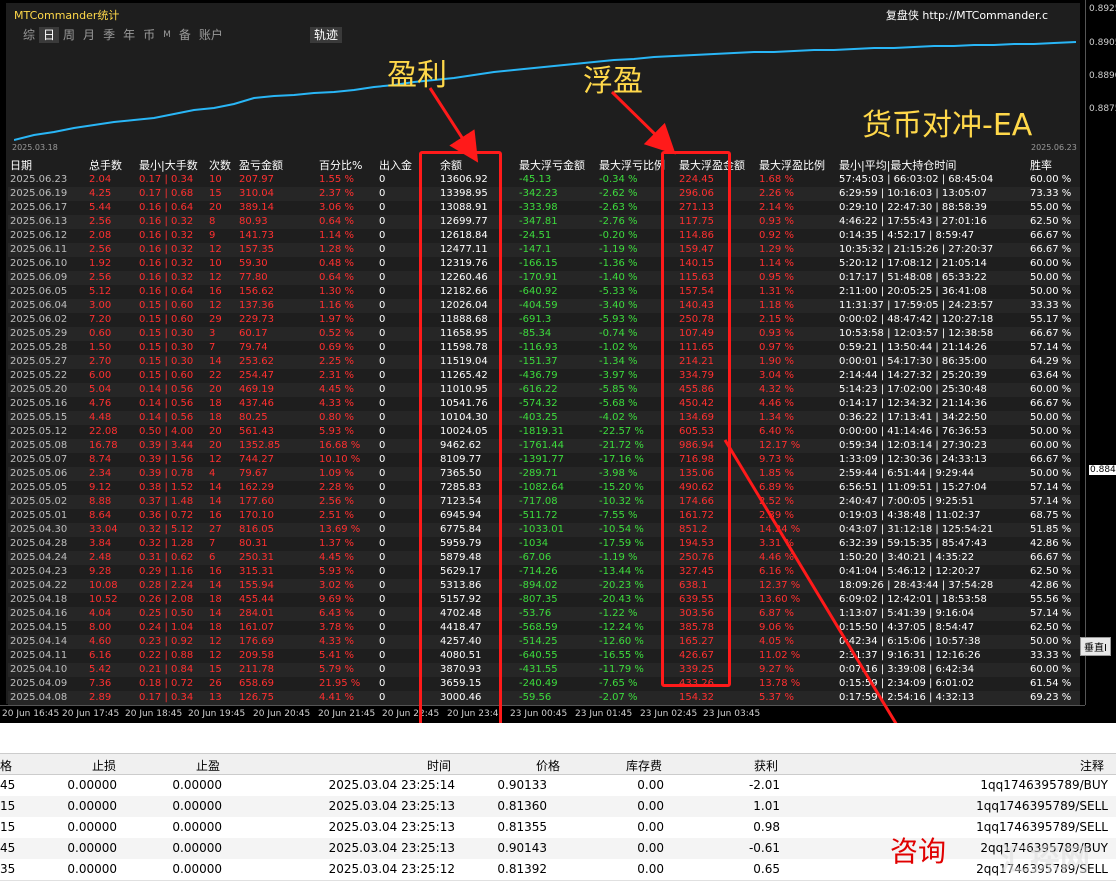 The width and height of the screenshot is (1116, 881). Describe the element at coordinates (766, 827) in the screenshot. I see `trade-profit: 0.98` at that location.